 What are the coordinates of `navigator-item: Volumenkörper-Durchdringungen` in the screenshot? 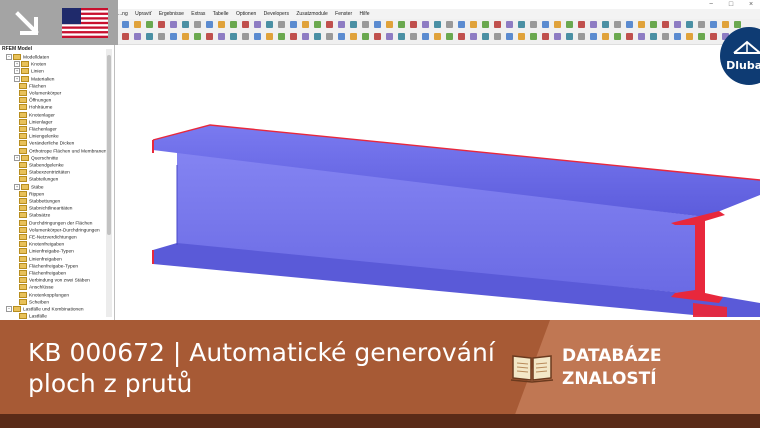 It's located at (57, 230).